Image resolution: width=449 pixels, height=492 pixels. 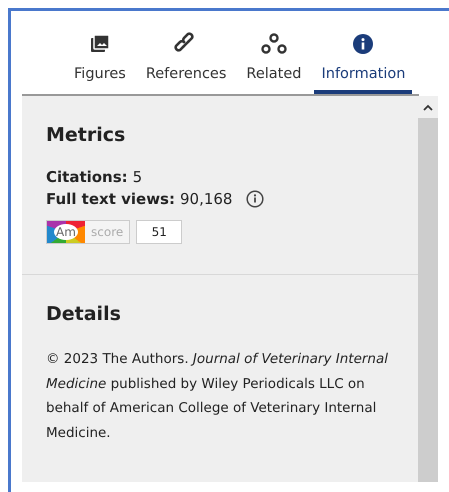 I want to click on score-value: 51, so click(x=159, y=232).